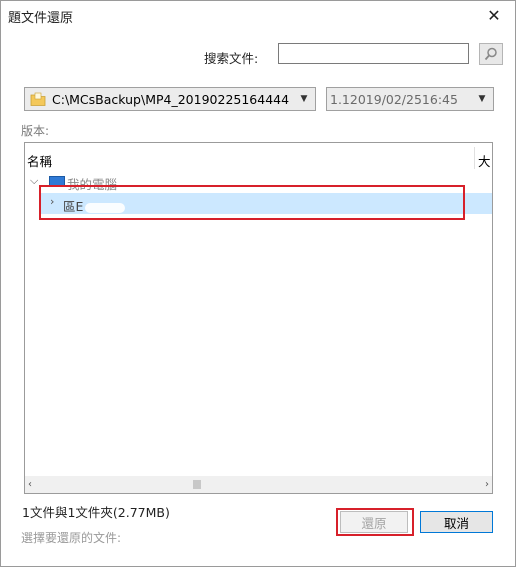 The image size is (516, 567). I want to click on backup-path-value: C:\MCsBackup\MP4_20190225164444, so click(171, 99).